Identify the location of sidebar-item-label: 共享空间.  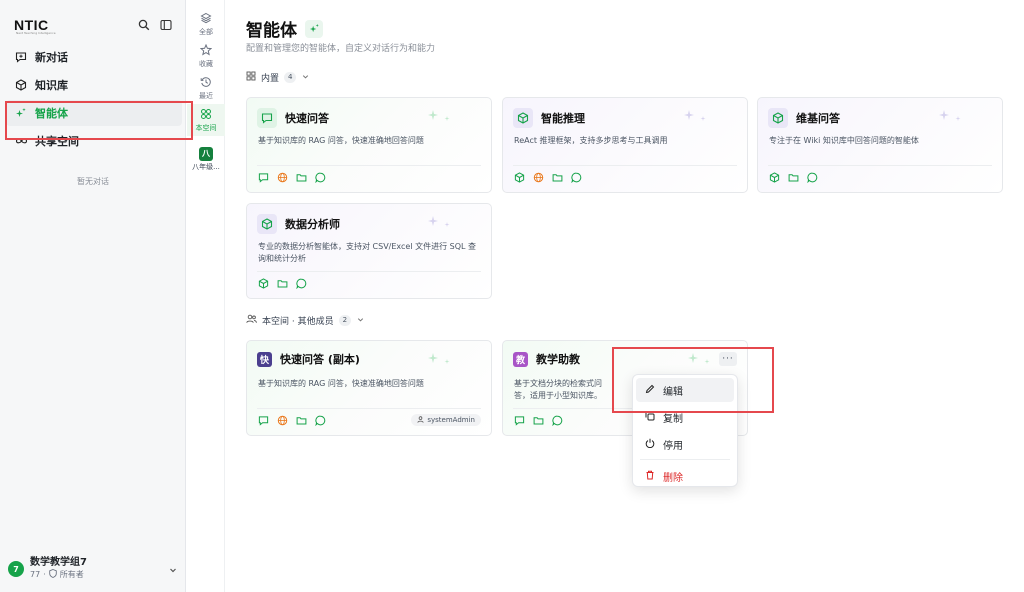
(57, 141).